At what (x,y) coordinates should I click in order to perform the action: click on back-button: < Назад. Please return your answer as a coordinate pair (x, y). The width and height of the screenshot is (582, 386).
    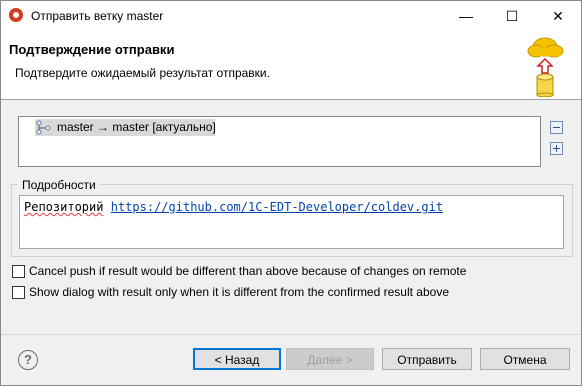
    Looking at the image, I should click on (237, 359).